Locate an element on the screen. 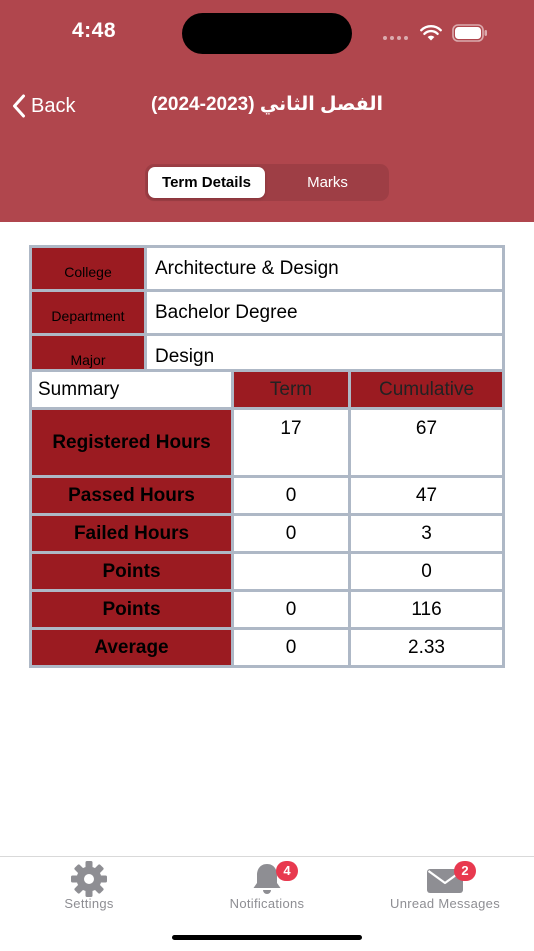 This screenshot has width=534, height=951. term-value: 17 is located at coordinates (291, 442).